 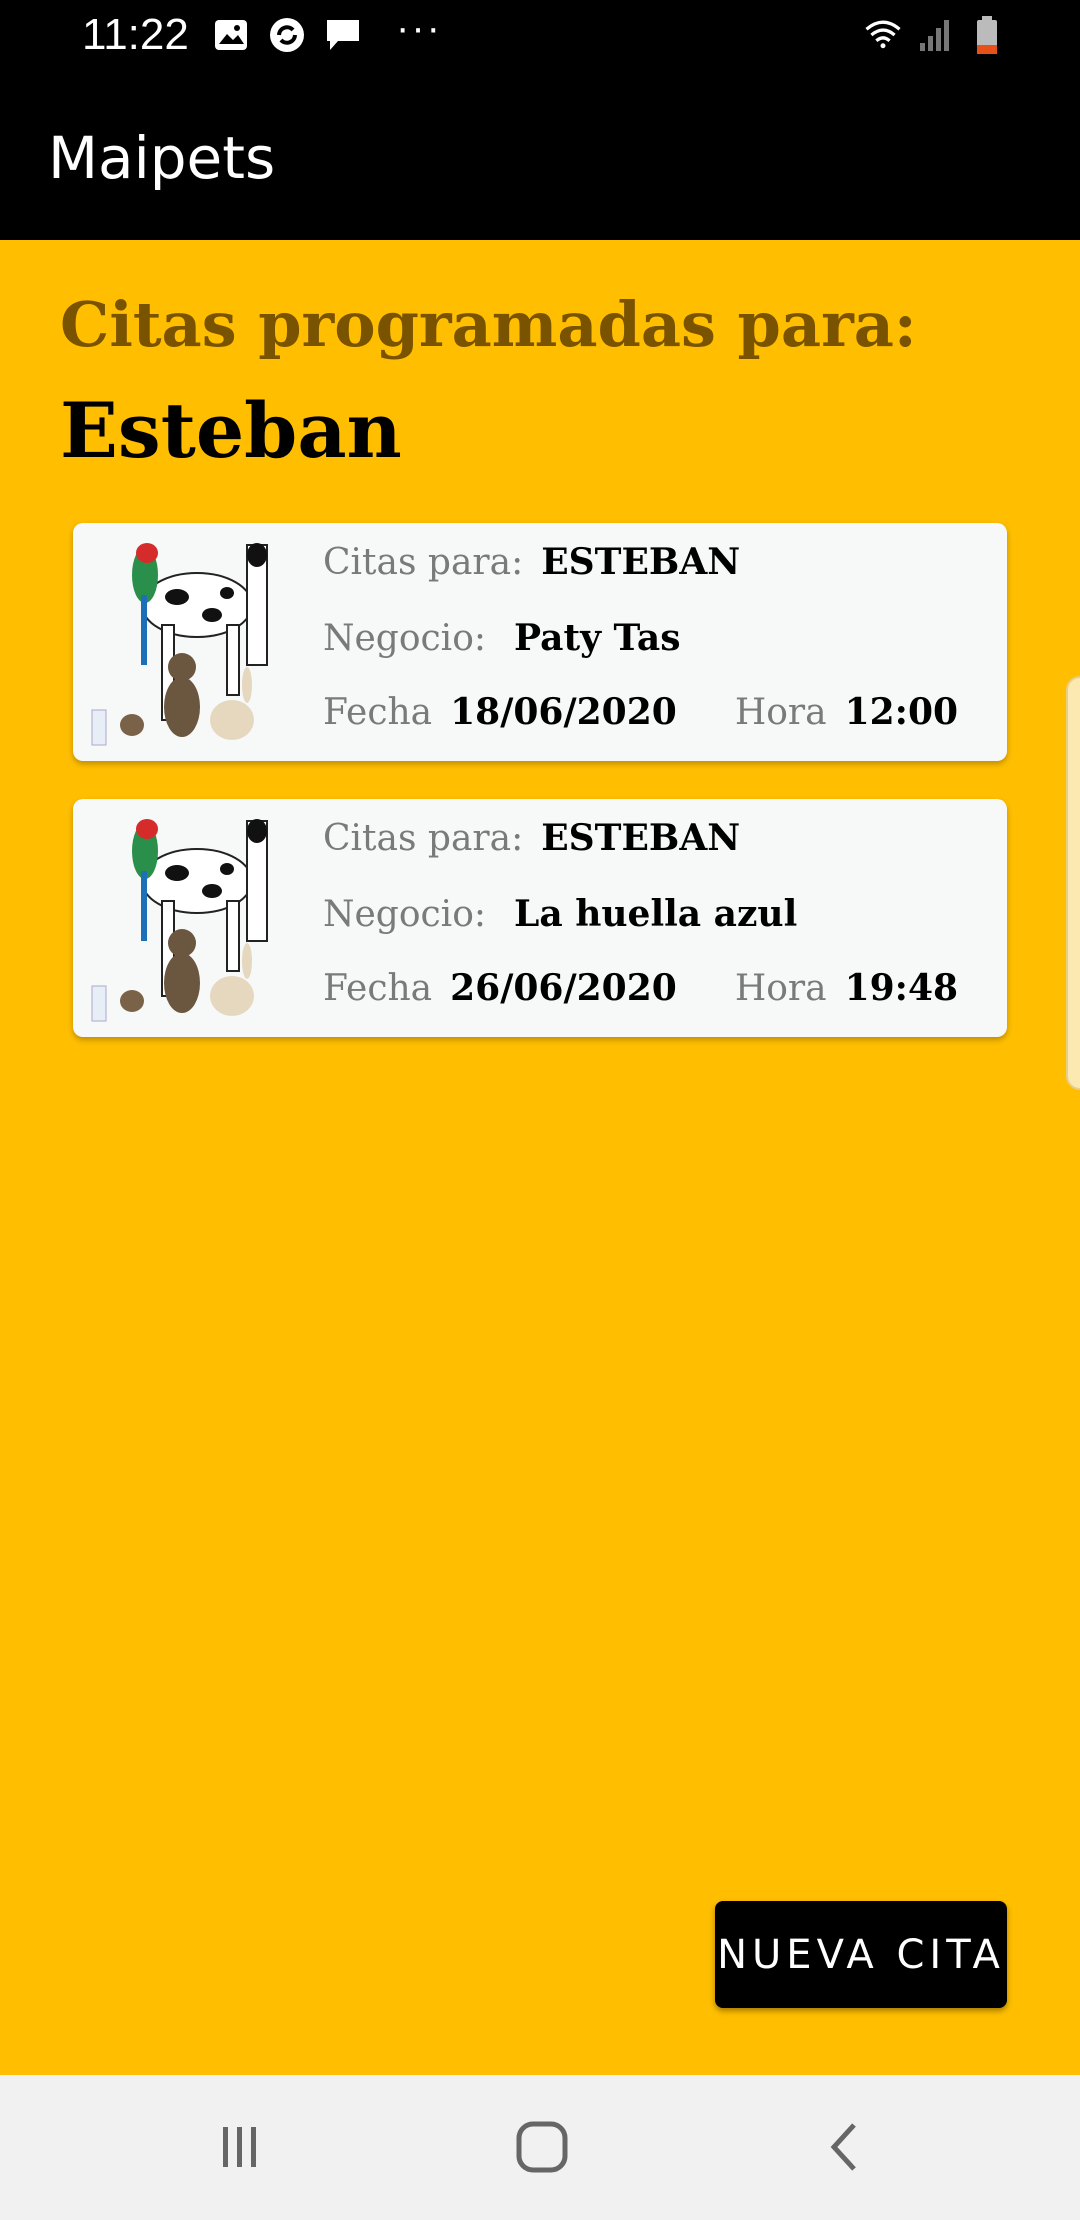 I want to click on negocio-row: Negocio: La huella azul, so click(x=560, y=914).